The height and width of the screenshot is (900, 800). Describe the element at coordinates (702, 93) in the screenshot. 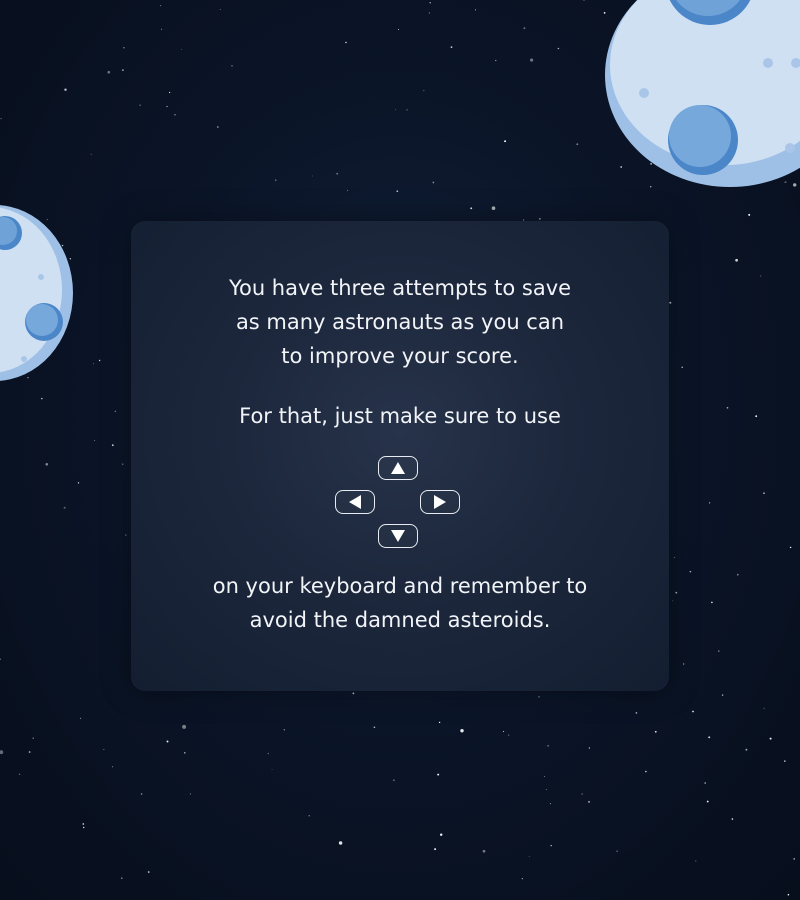

I see `asteroid-top-right` at that location.